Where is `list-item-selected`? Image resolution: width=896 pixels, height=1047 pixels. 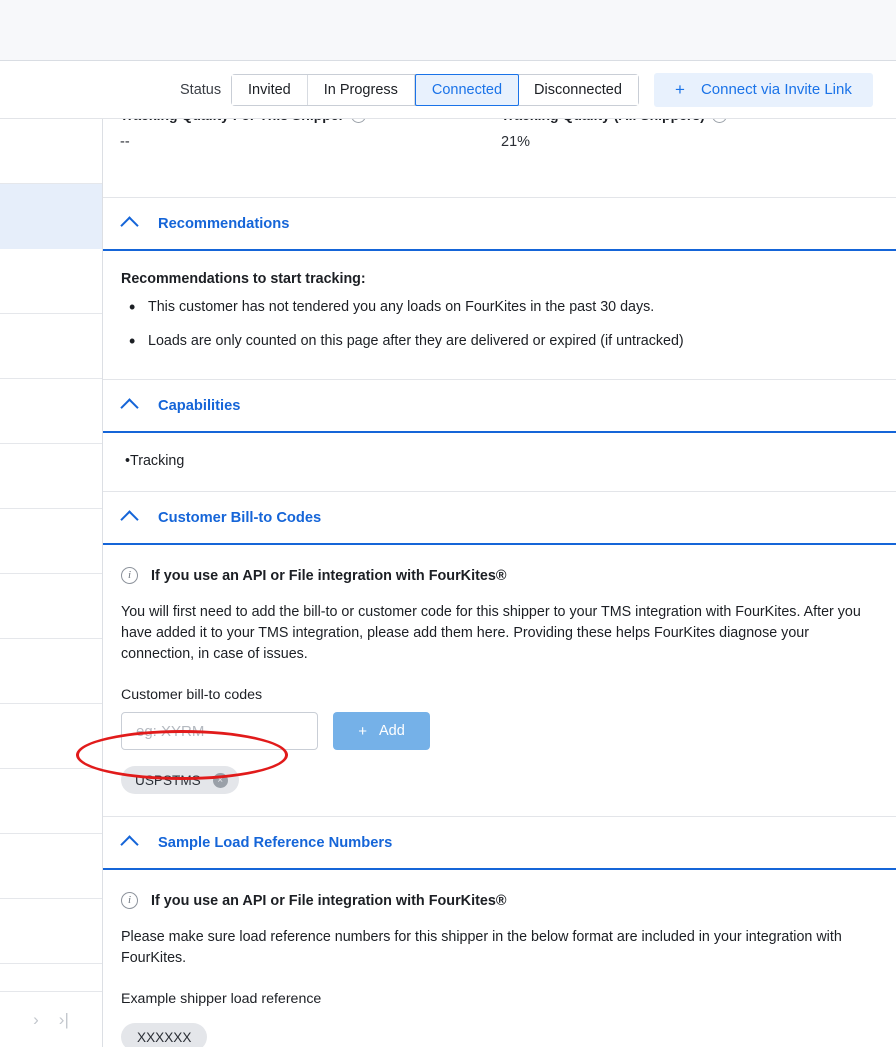 list-item-selected is located at coordinates (51, 216).